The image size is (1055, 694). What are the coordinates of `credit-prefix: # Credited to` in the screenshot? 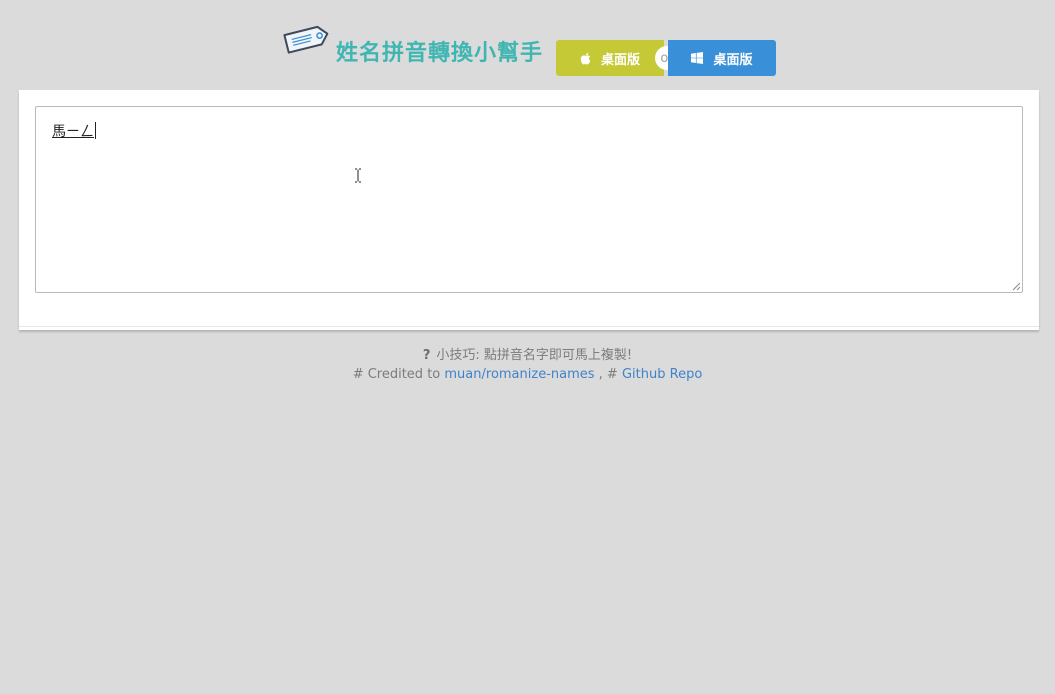 It's located at (396, 374).